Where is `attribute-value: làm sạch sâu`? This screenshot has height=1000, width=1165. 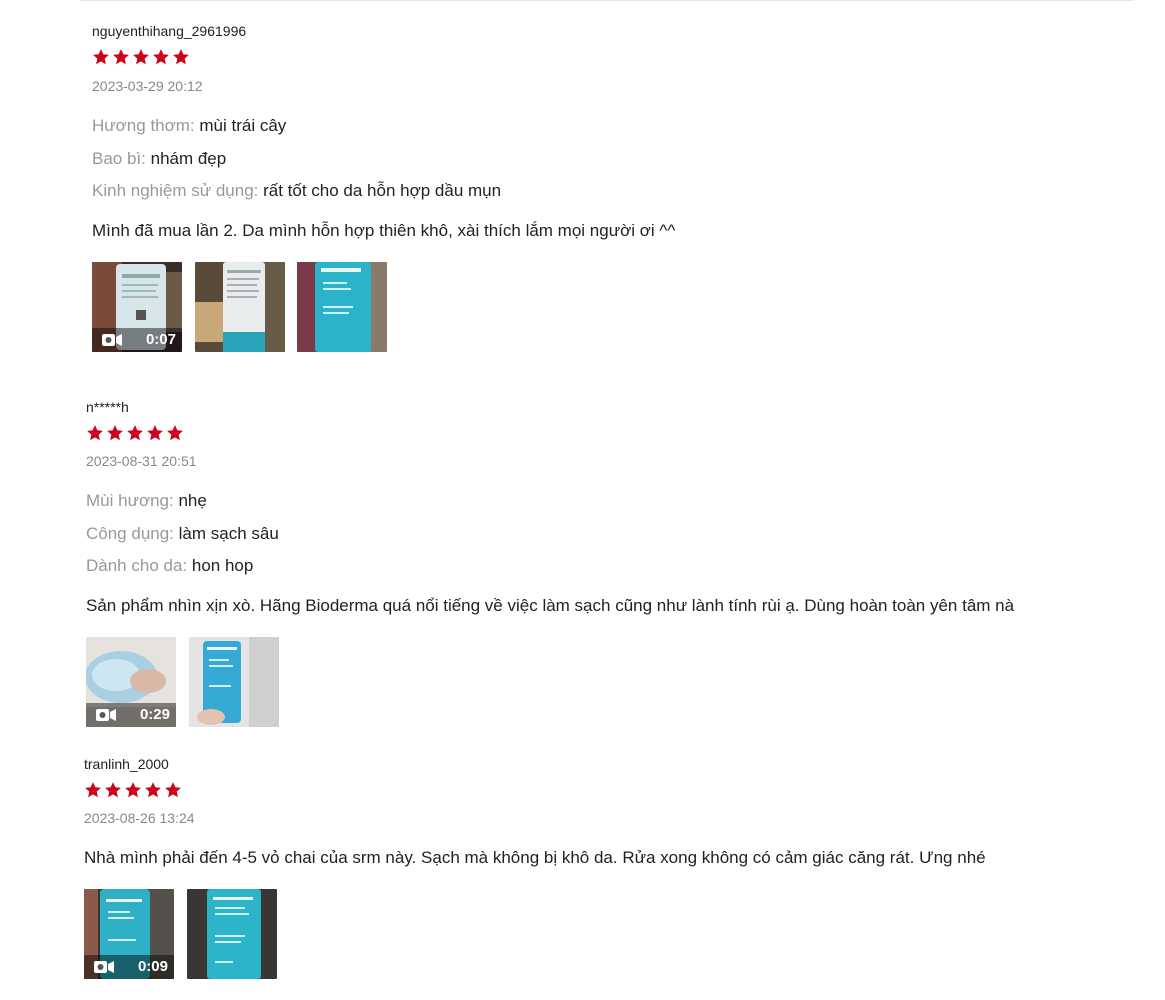
attribute-value: làm sạch sâu is located at coordinates (228, 533).